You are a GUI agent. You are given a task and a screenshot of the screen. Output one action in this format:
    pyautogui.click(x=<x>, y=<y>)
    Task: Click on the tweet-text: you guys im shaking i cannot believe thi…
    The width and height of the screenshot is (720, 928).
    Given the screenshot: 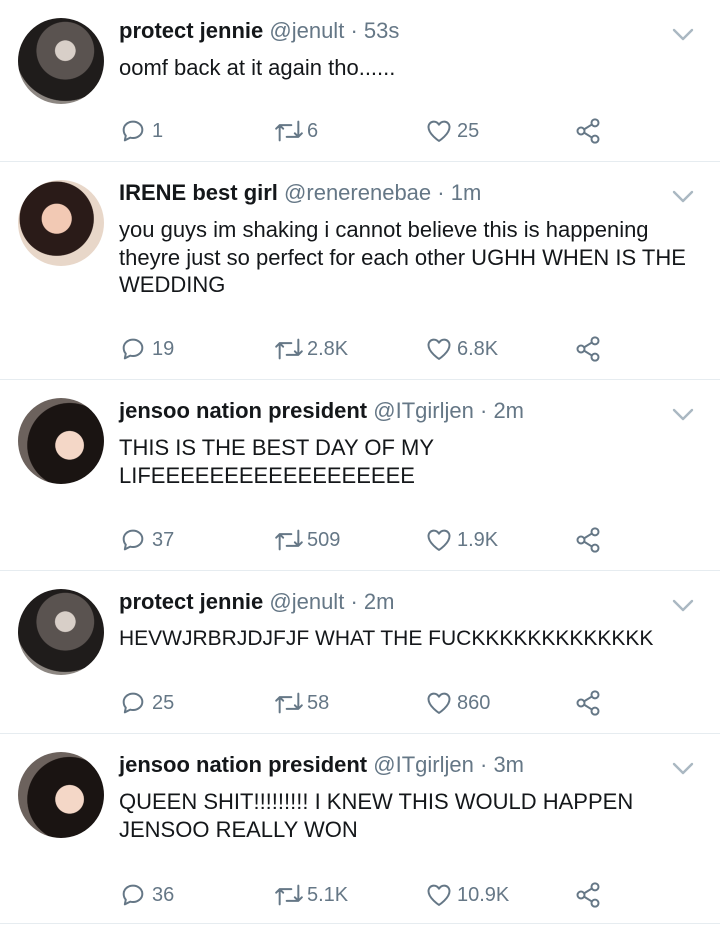 What is the action you would take?
    pyautogui.click(x=402, y=257)
    